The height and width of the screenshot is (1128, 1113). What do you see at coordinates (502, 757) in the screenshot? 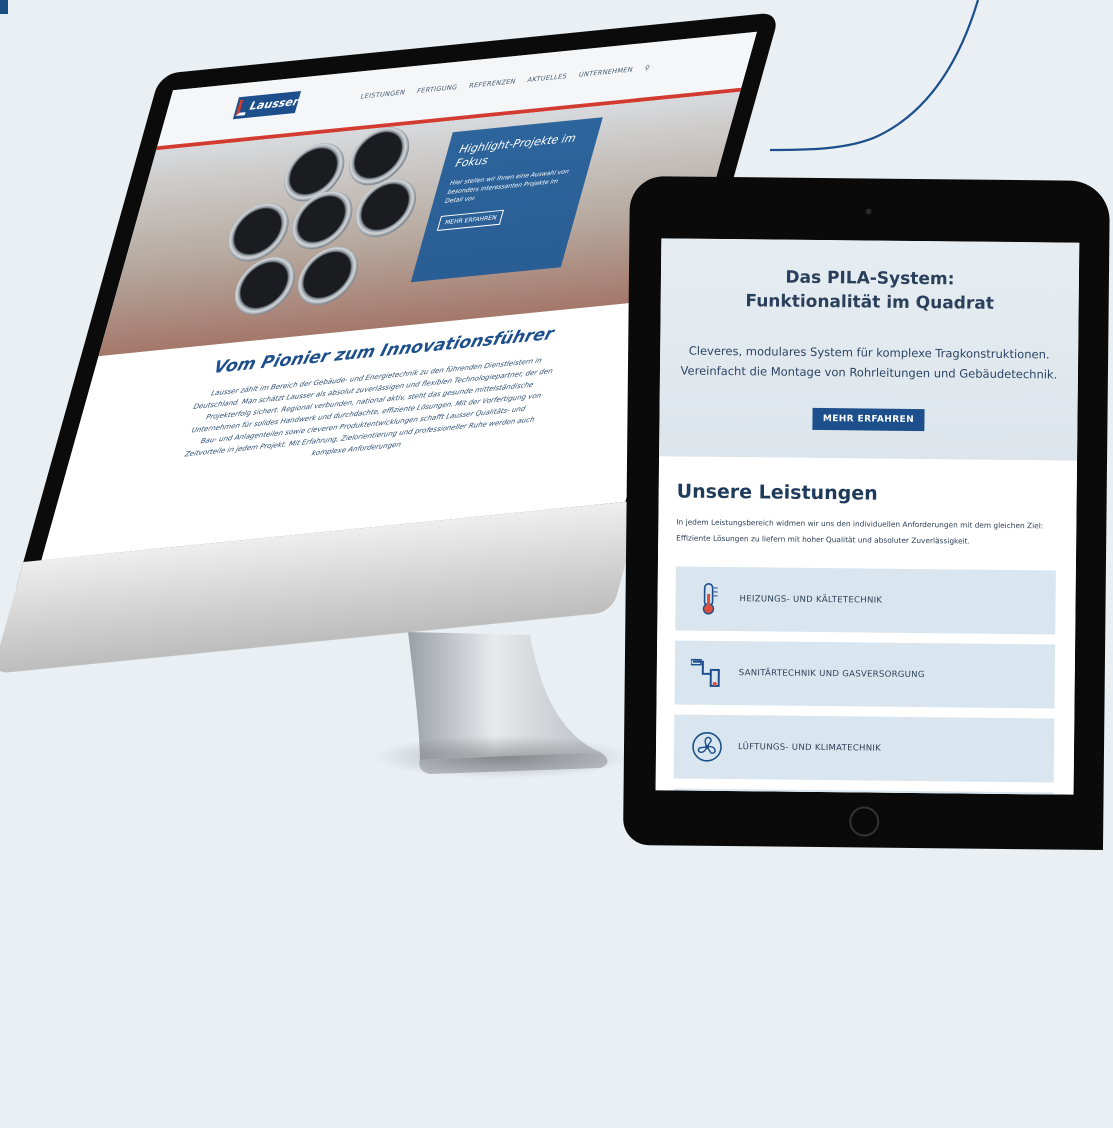
I see `imac-stand-shadow` at bounding box center [502, 757].